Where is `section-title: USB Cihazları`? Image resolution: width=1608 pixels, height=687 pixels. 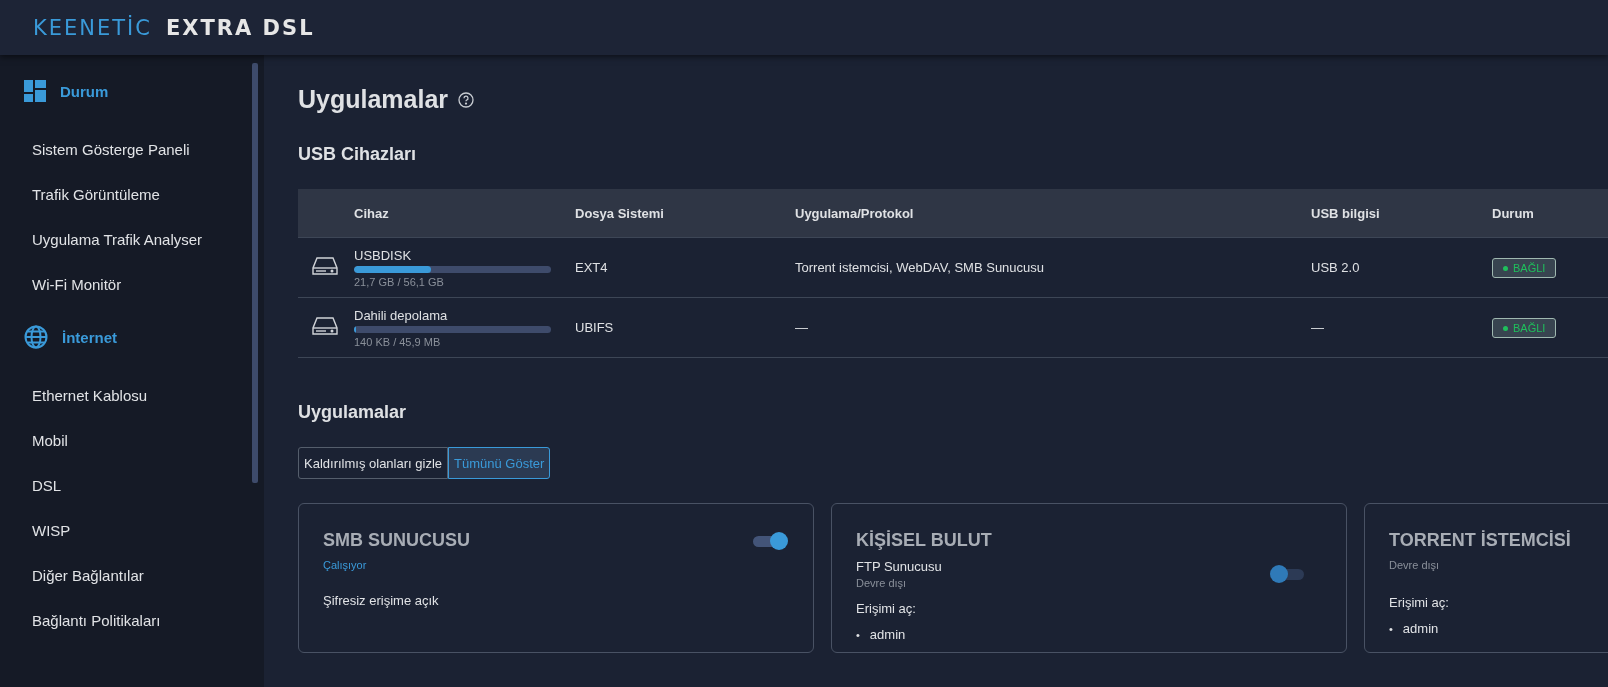 section-title: USB Cihazları is located at coordinates (358, 154).